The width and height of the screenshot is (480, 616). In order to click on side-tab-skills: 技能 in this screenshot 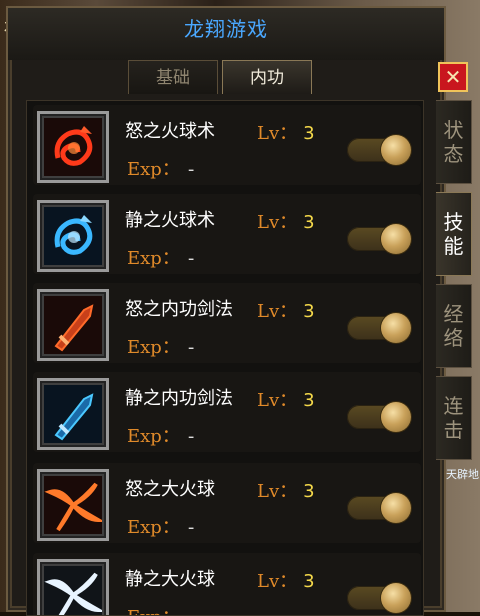, I will do `click(454, 234)`.